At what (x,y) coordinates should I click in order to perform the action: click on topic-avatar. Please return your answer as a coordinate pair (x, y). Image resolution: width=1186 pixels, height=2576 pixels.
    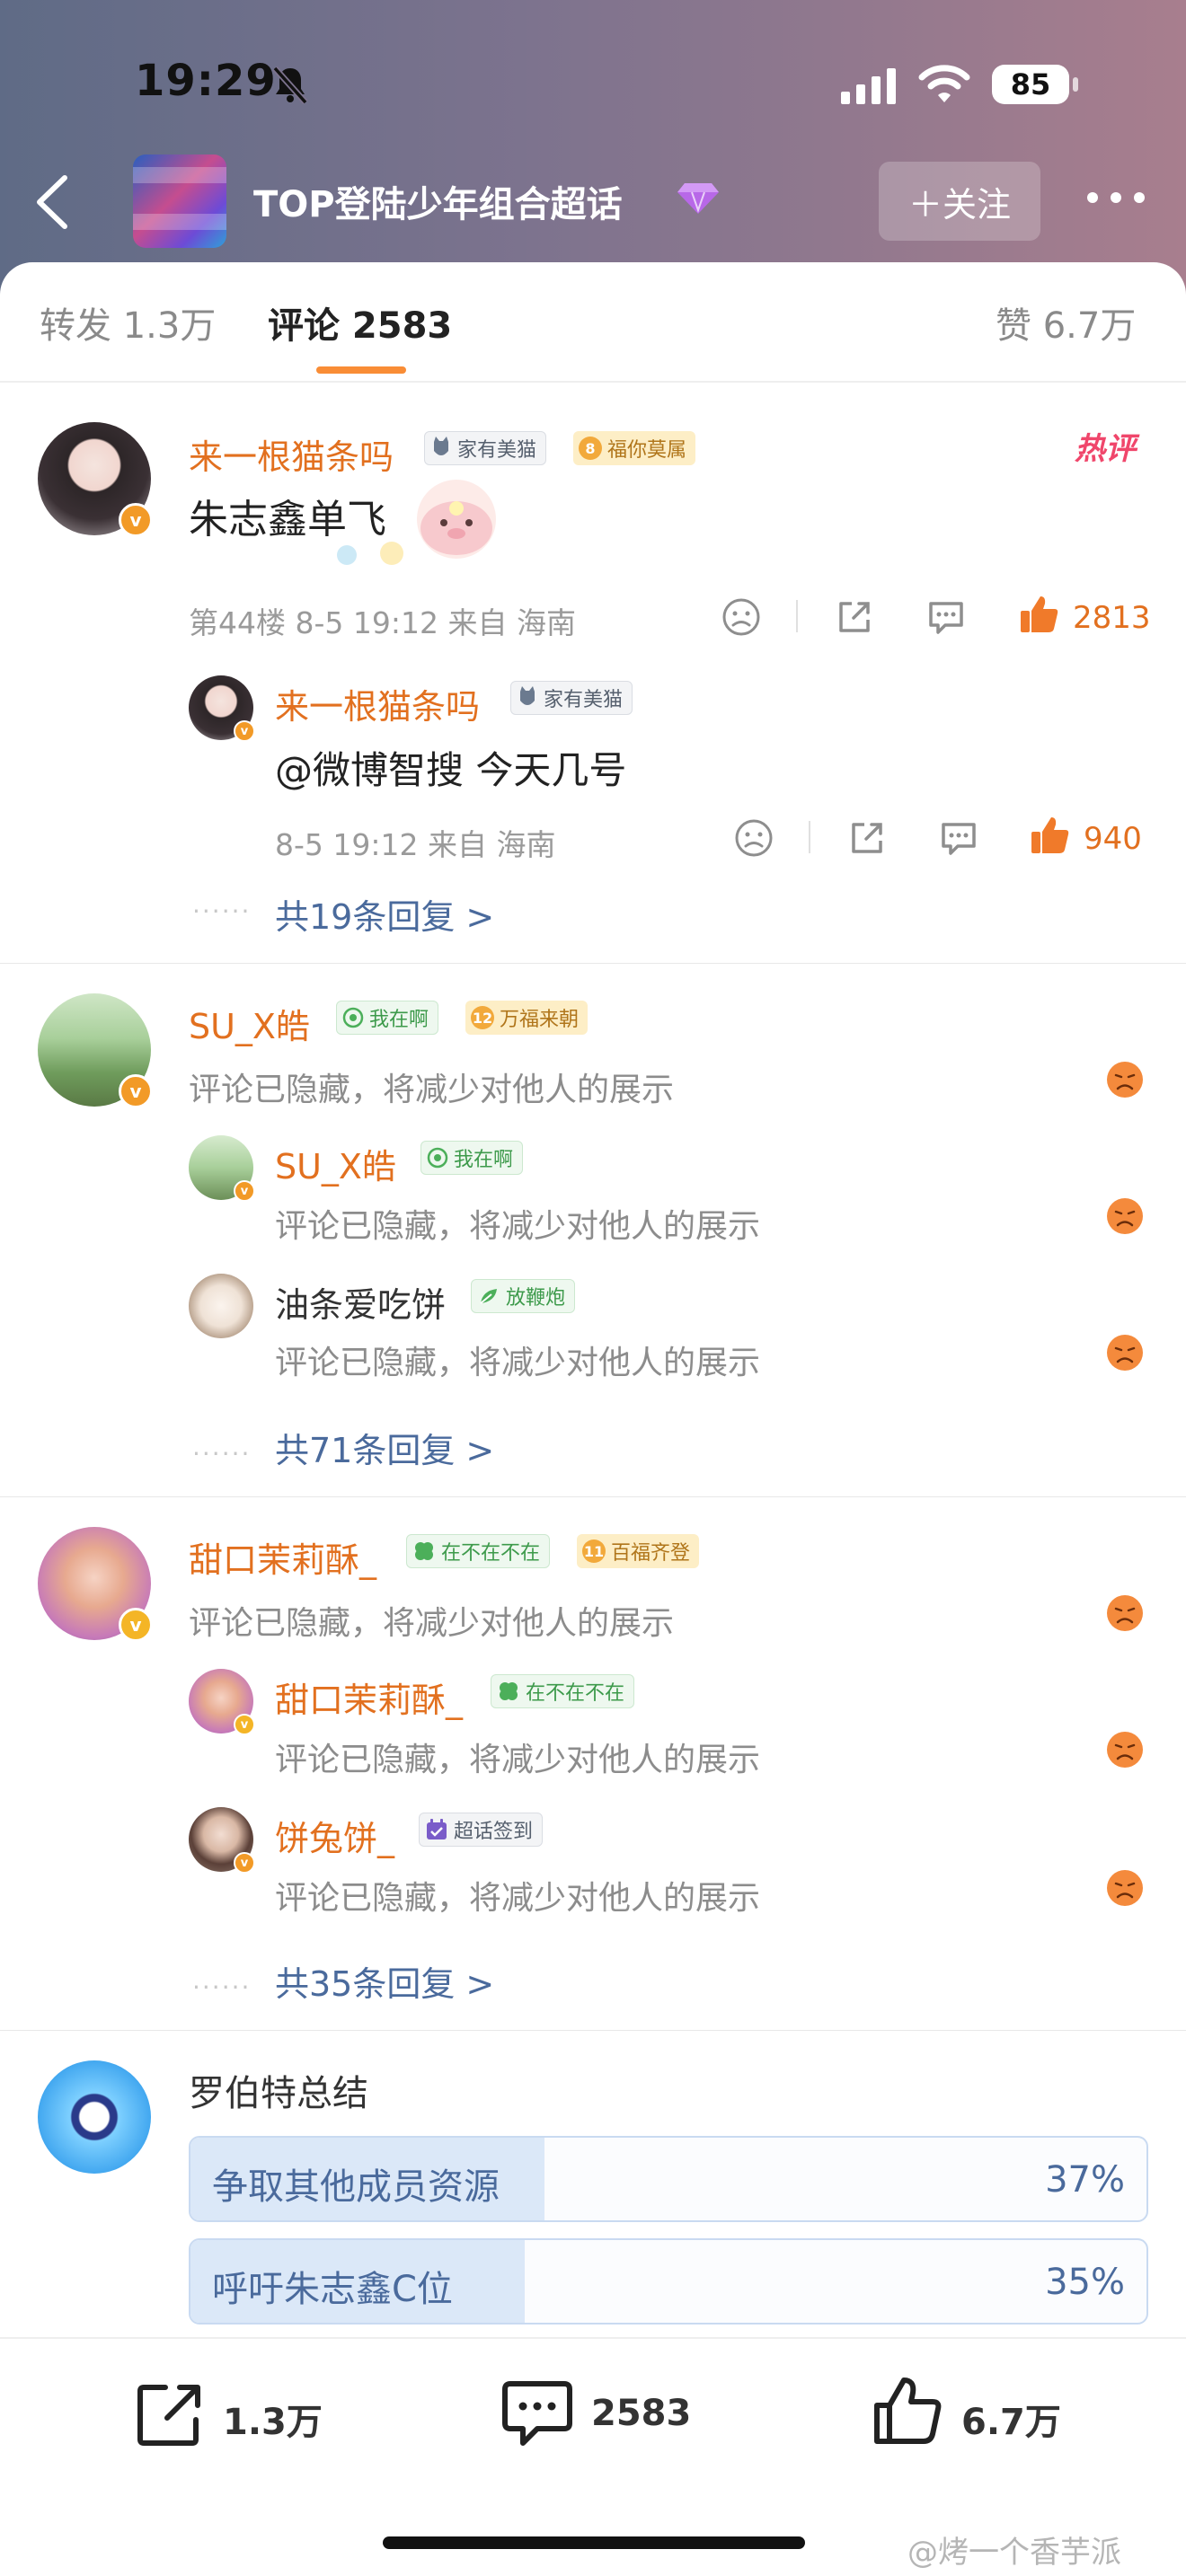
    Looking at the image, I should click on (179, 201).